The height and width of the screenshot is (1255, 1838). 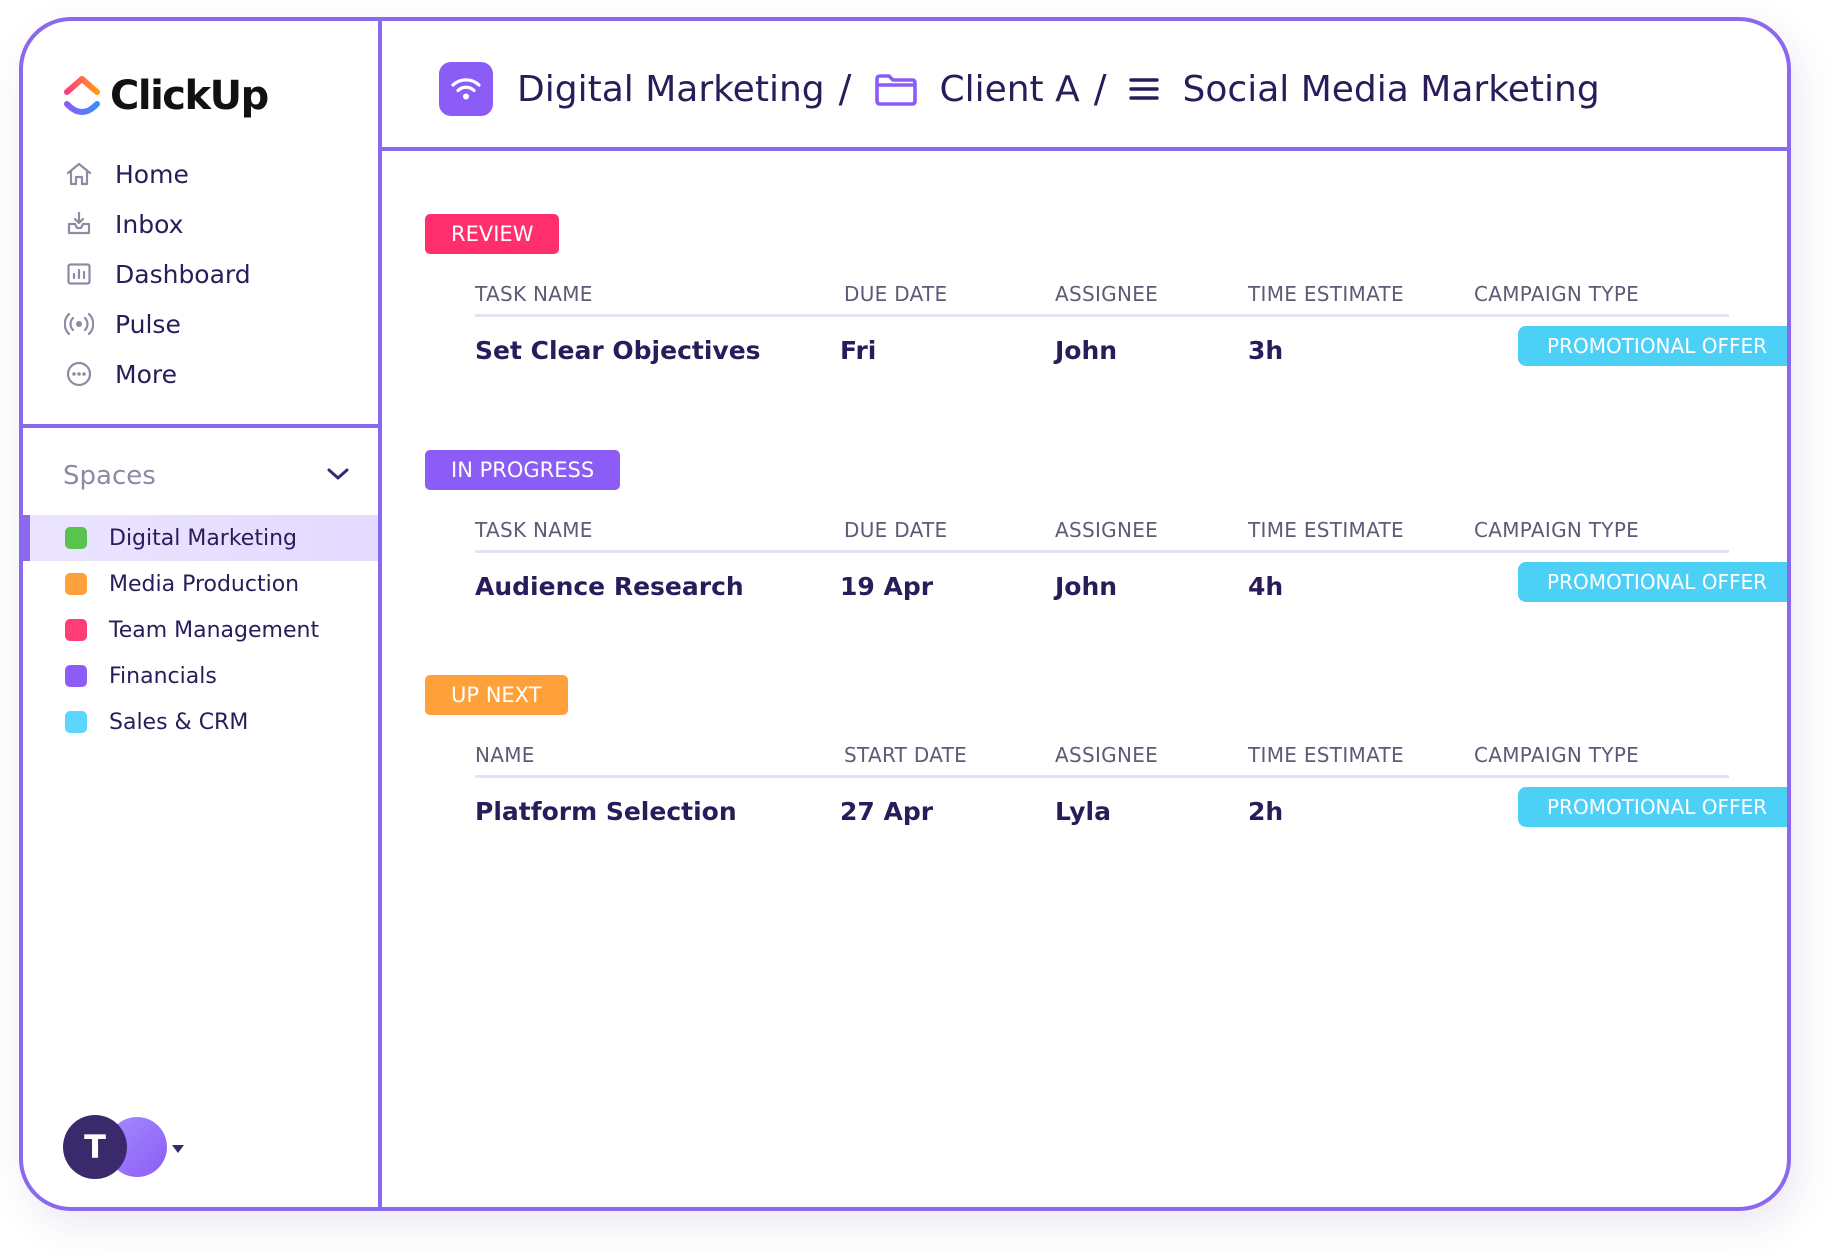 What do you see at coordinates (505, 755) in the screenshot?
I see `column-header: NAME` at bounding box center [505, 755].